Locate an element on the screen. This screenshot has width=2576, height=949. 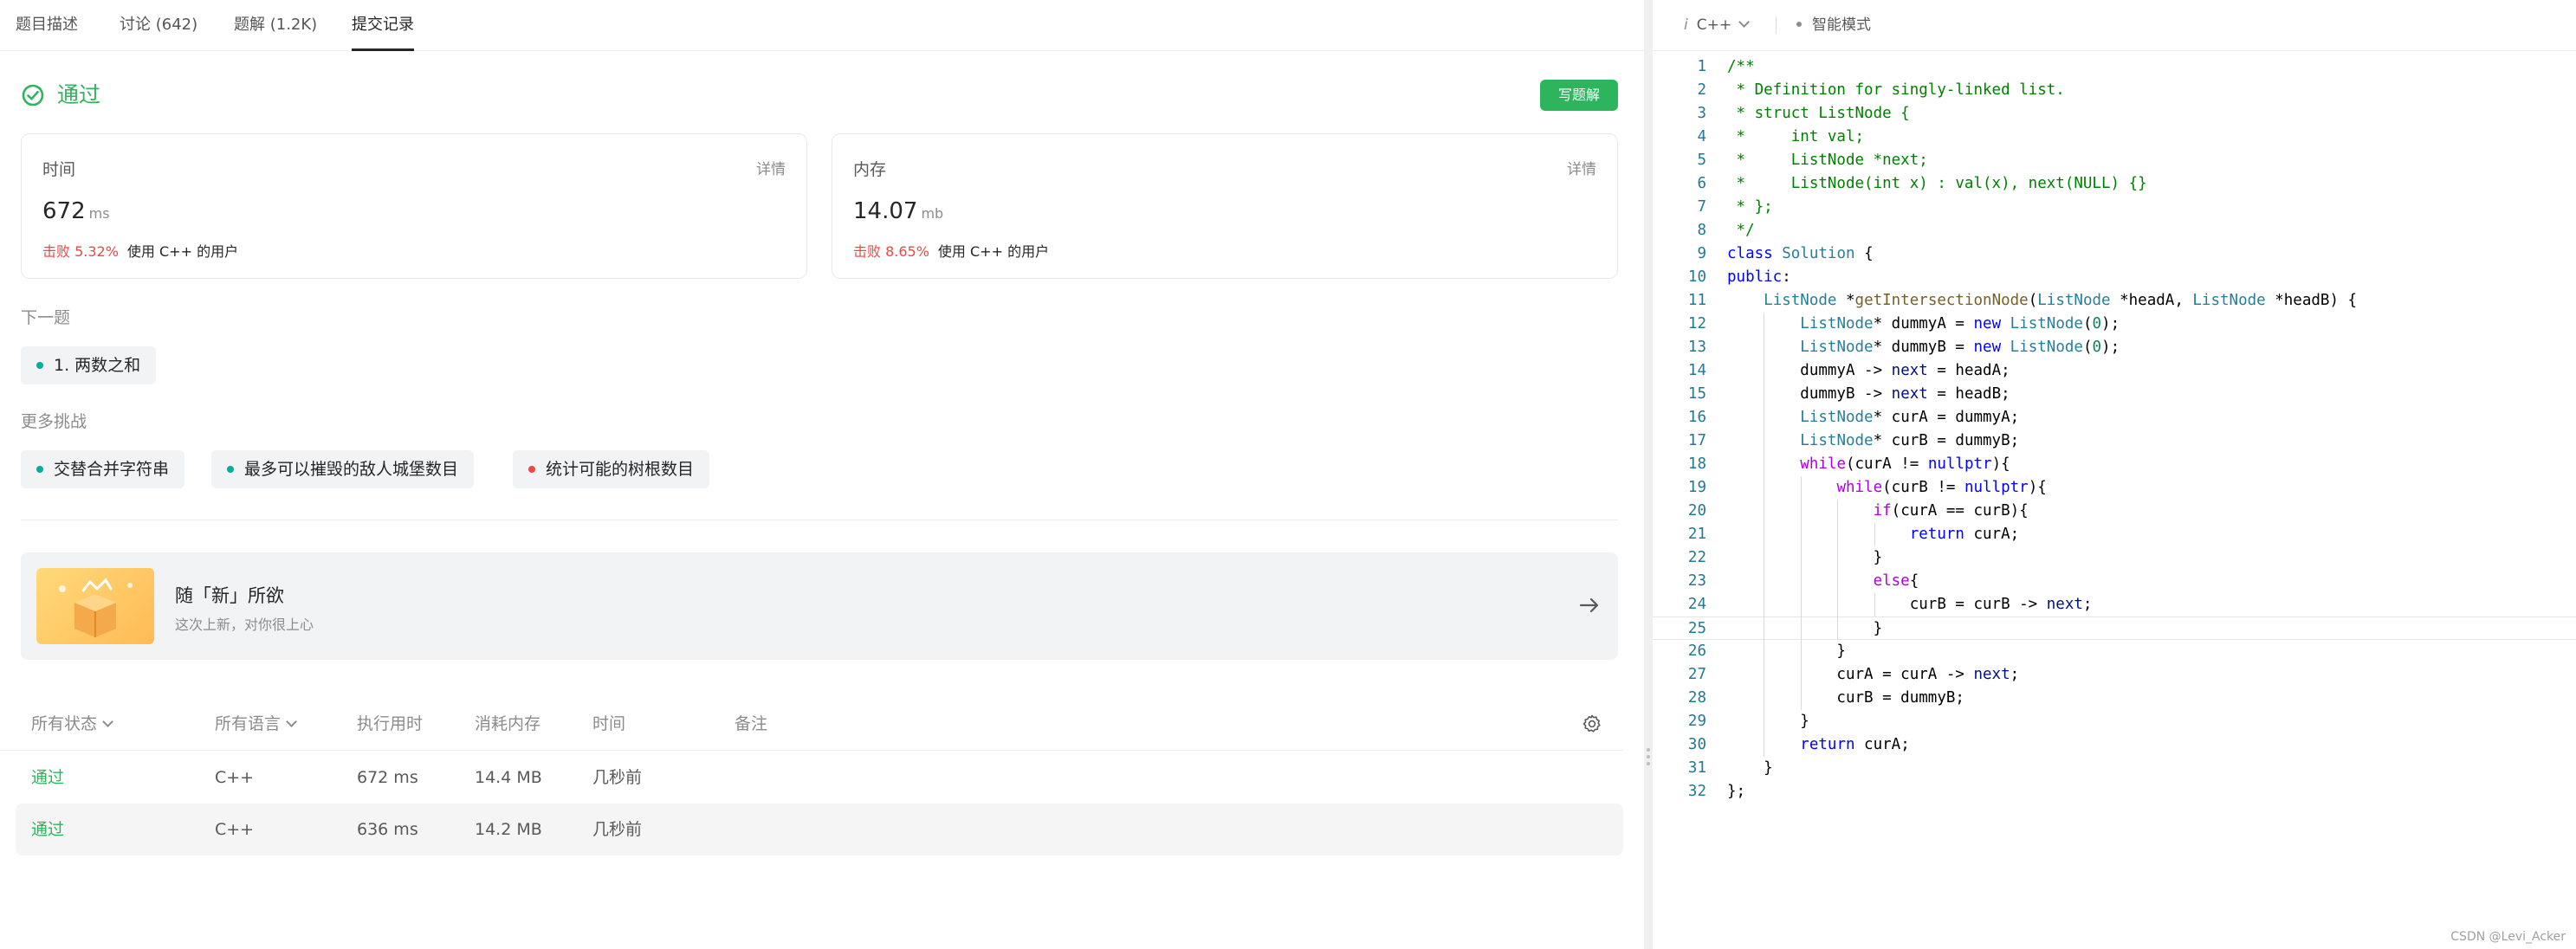
line-number: 9 is located at coordinates (1701, 254).